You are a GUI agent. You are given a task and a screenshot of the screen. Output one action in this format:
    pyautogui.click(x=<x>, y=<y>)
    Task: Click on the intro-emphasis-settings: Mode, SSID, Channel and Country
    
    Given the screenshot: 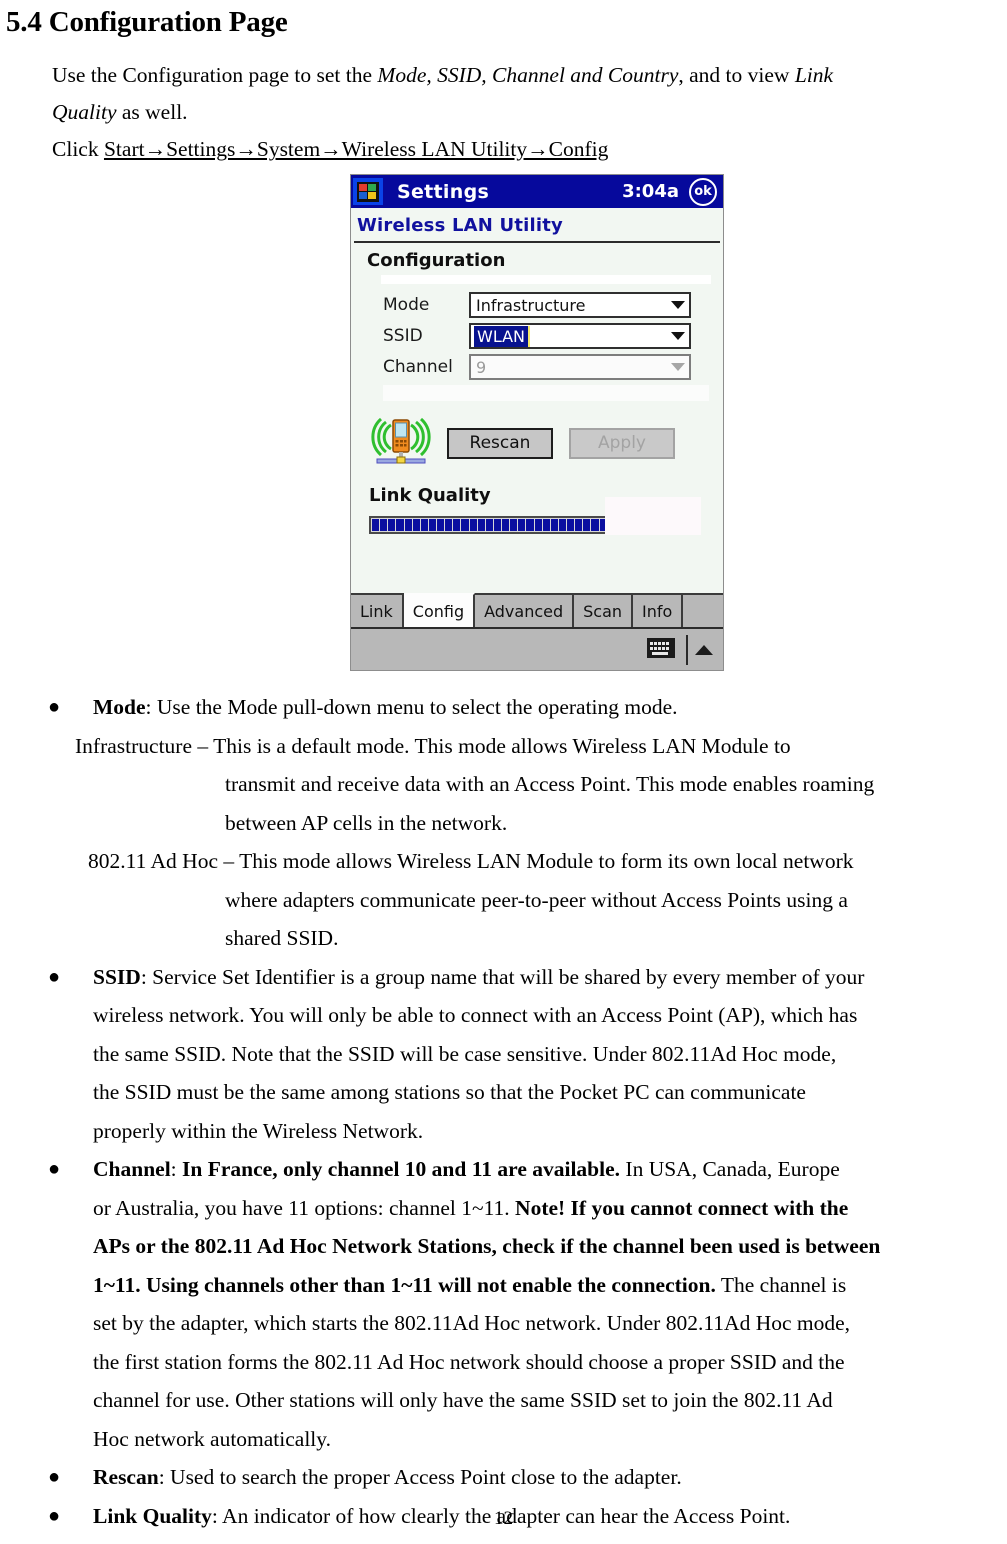 What is the action you would take?
    pyautogui.click(x=528, y=75)
    